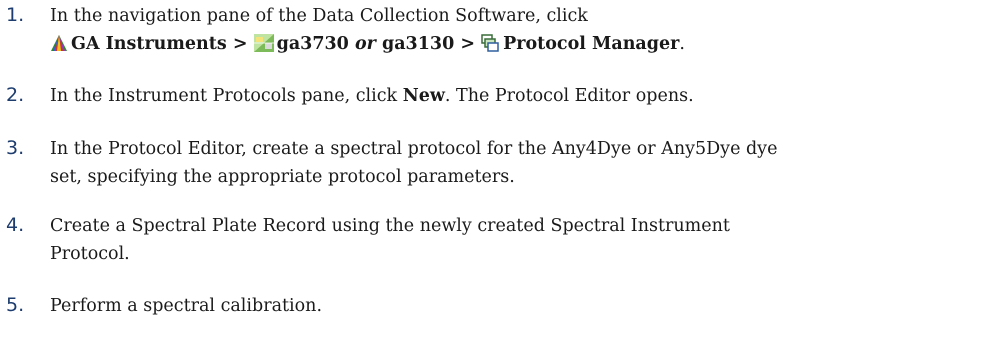 The image size is (1008, 347). What do you see at coordinates (365, 44) in the screenshot?
I see `path-or-word: or` at bounding box center [365, 44].